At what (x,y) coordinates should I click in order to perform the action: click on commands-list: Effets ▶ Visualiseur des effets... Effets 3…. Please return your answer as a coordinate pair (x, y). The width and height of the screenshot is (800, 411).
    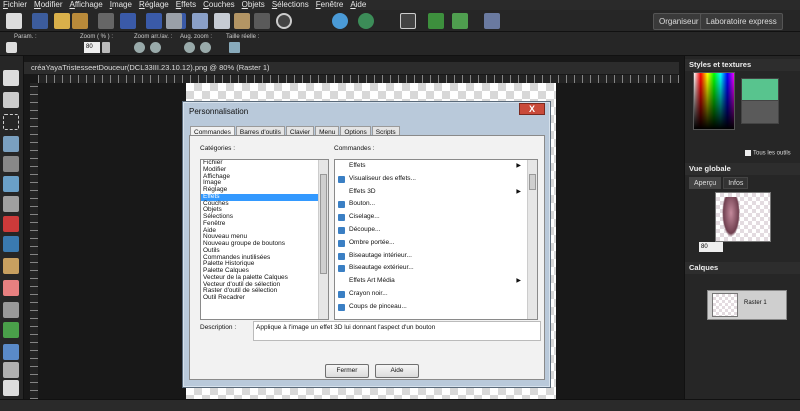
    Looking at the image, I should click on (436, 239).